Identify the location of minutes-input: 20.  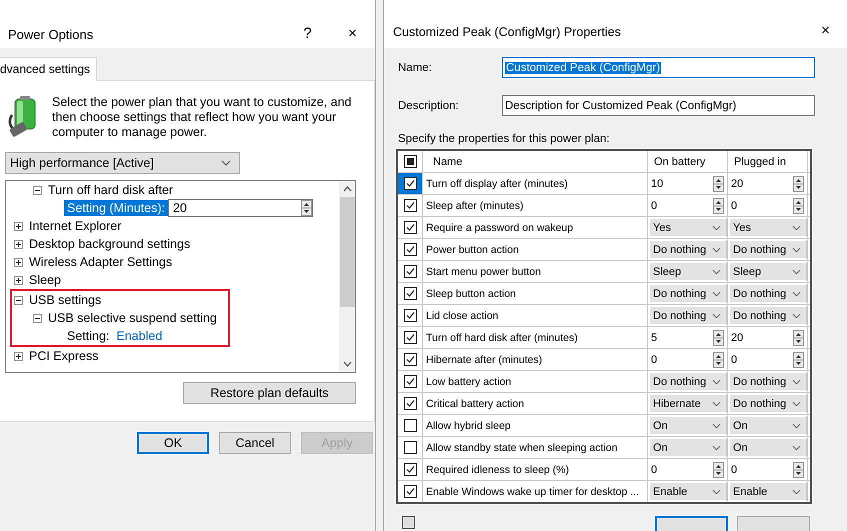
(240, 208).